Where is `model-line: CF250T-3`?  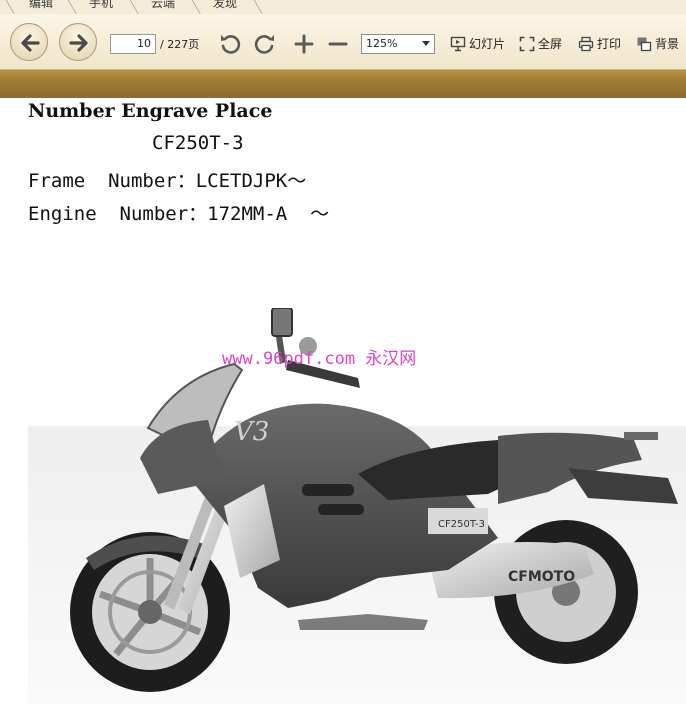 model-line: CF250T-3 is located at coordinates (198, 143).